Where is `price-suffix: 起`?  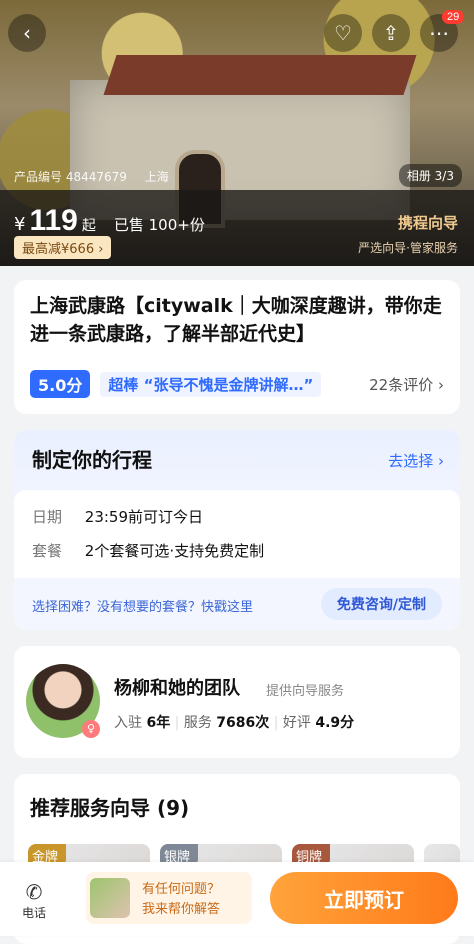
price-suffix: 起 is located at coordinates (88, 226).